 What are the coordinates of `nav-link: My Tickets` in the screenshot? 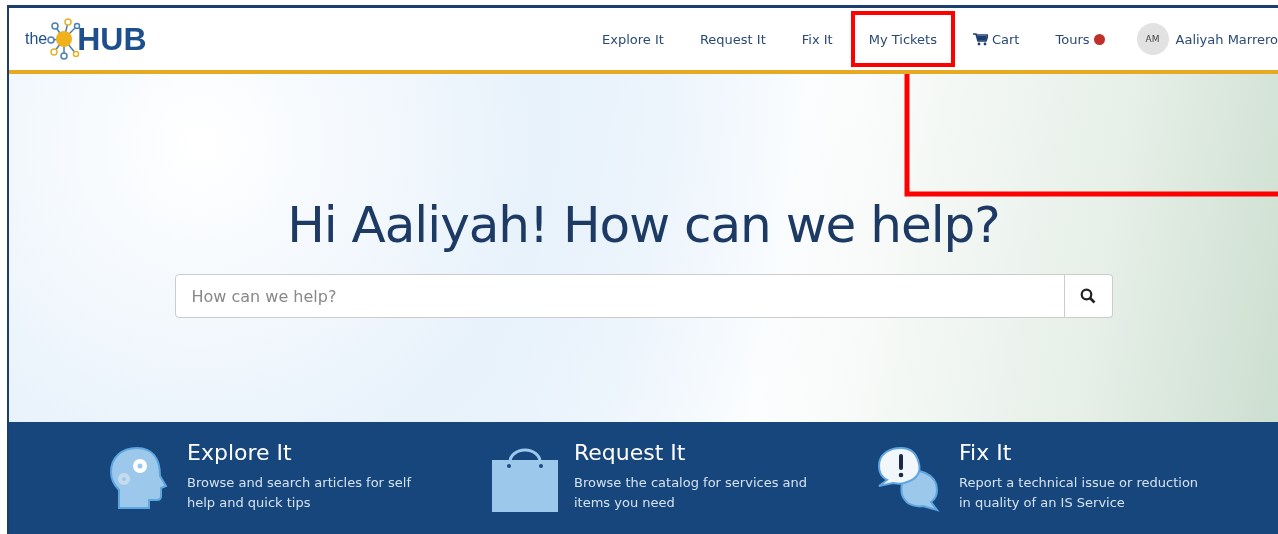 It's located at (902, 39).